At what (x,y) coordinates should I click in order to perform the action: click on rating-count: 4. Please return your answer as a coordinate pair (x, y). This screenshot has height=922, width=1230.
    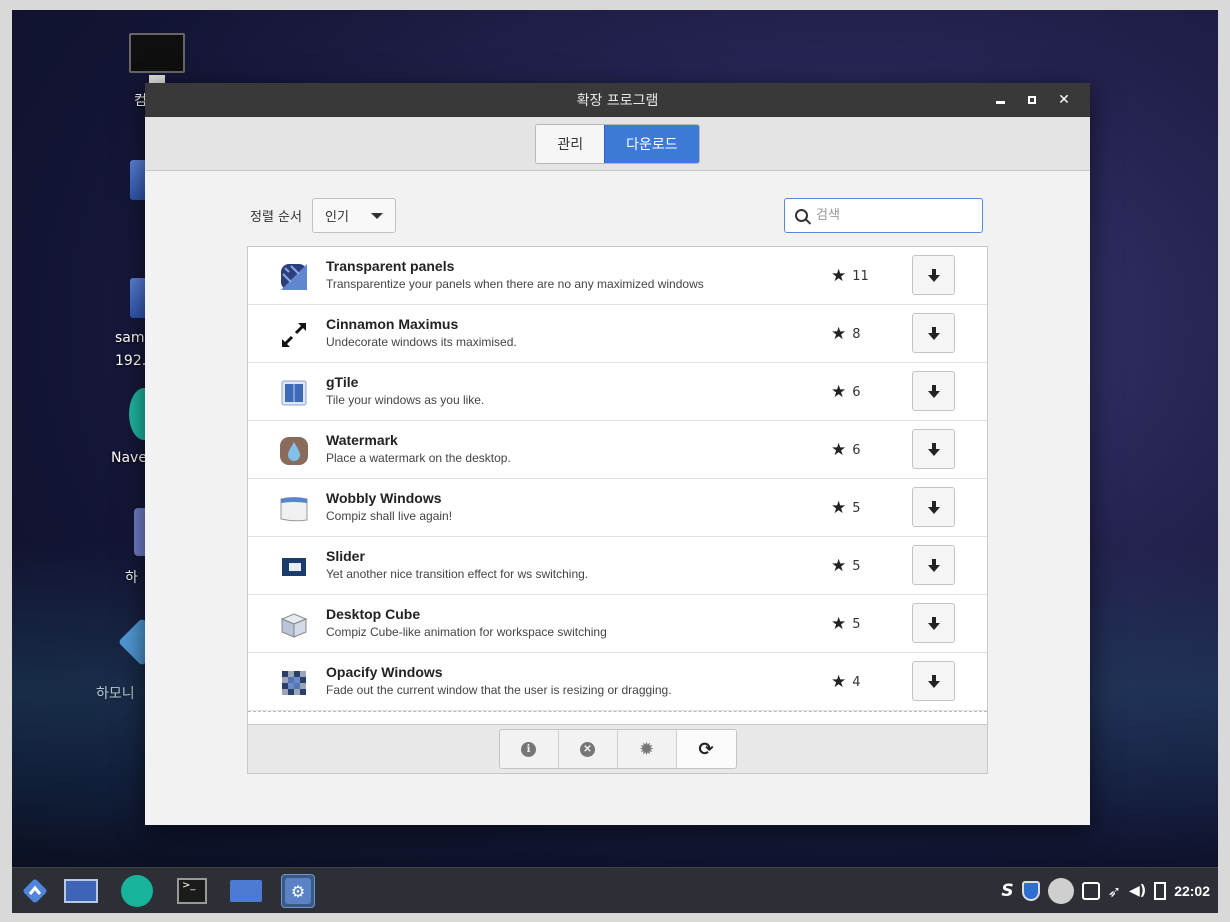
    Looking at the image, I should click on (856, 682).